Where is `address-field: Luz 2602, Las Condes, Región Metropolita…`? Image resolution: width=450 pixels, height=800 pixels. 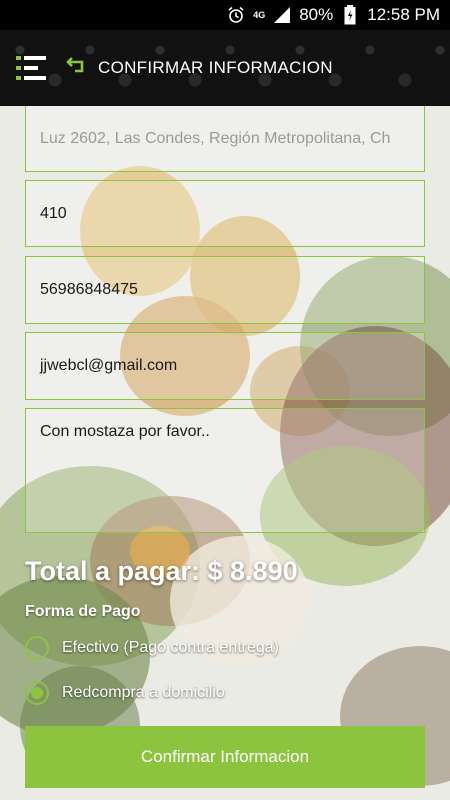
address-field: Luz 2602, Las Condes, Región Metropolita… is located at coordinates (225, 139).